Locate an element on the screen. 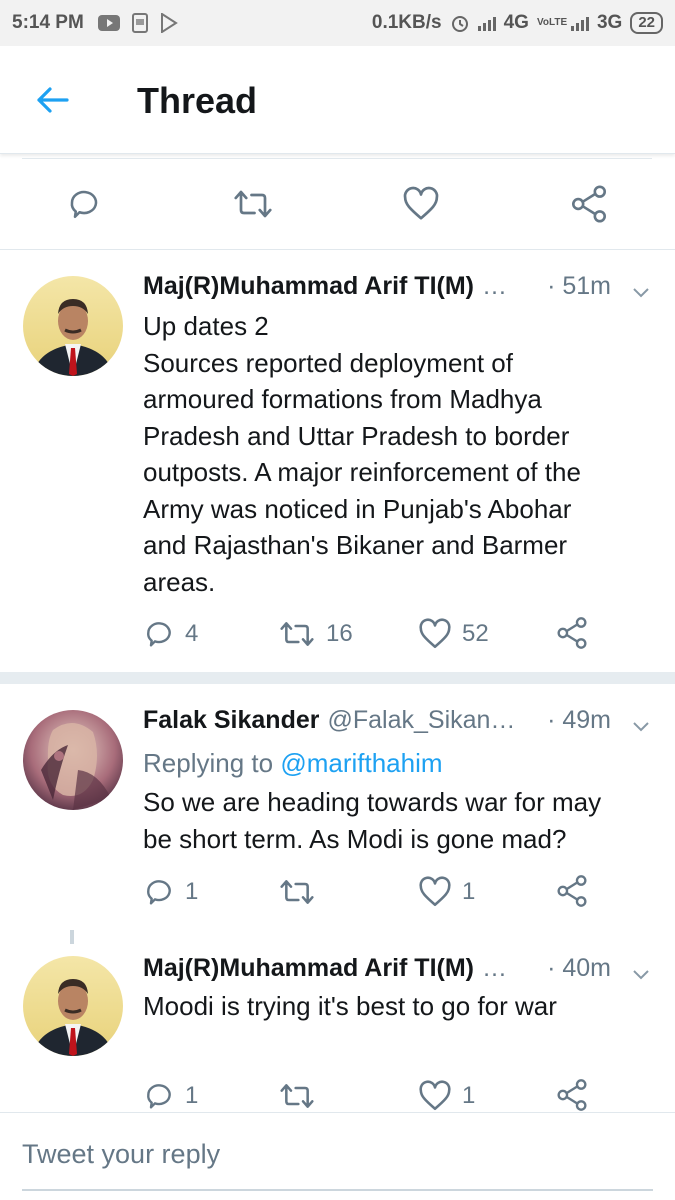  back-arrow-icon is located at coordinates (53, 100).